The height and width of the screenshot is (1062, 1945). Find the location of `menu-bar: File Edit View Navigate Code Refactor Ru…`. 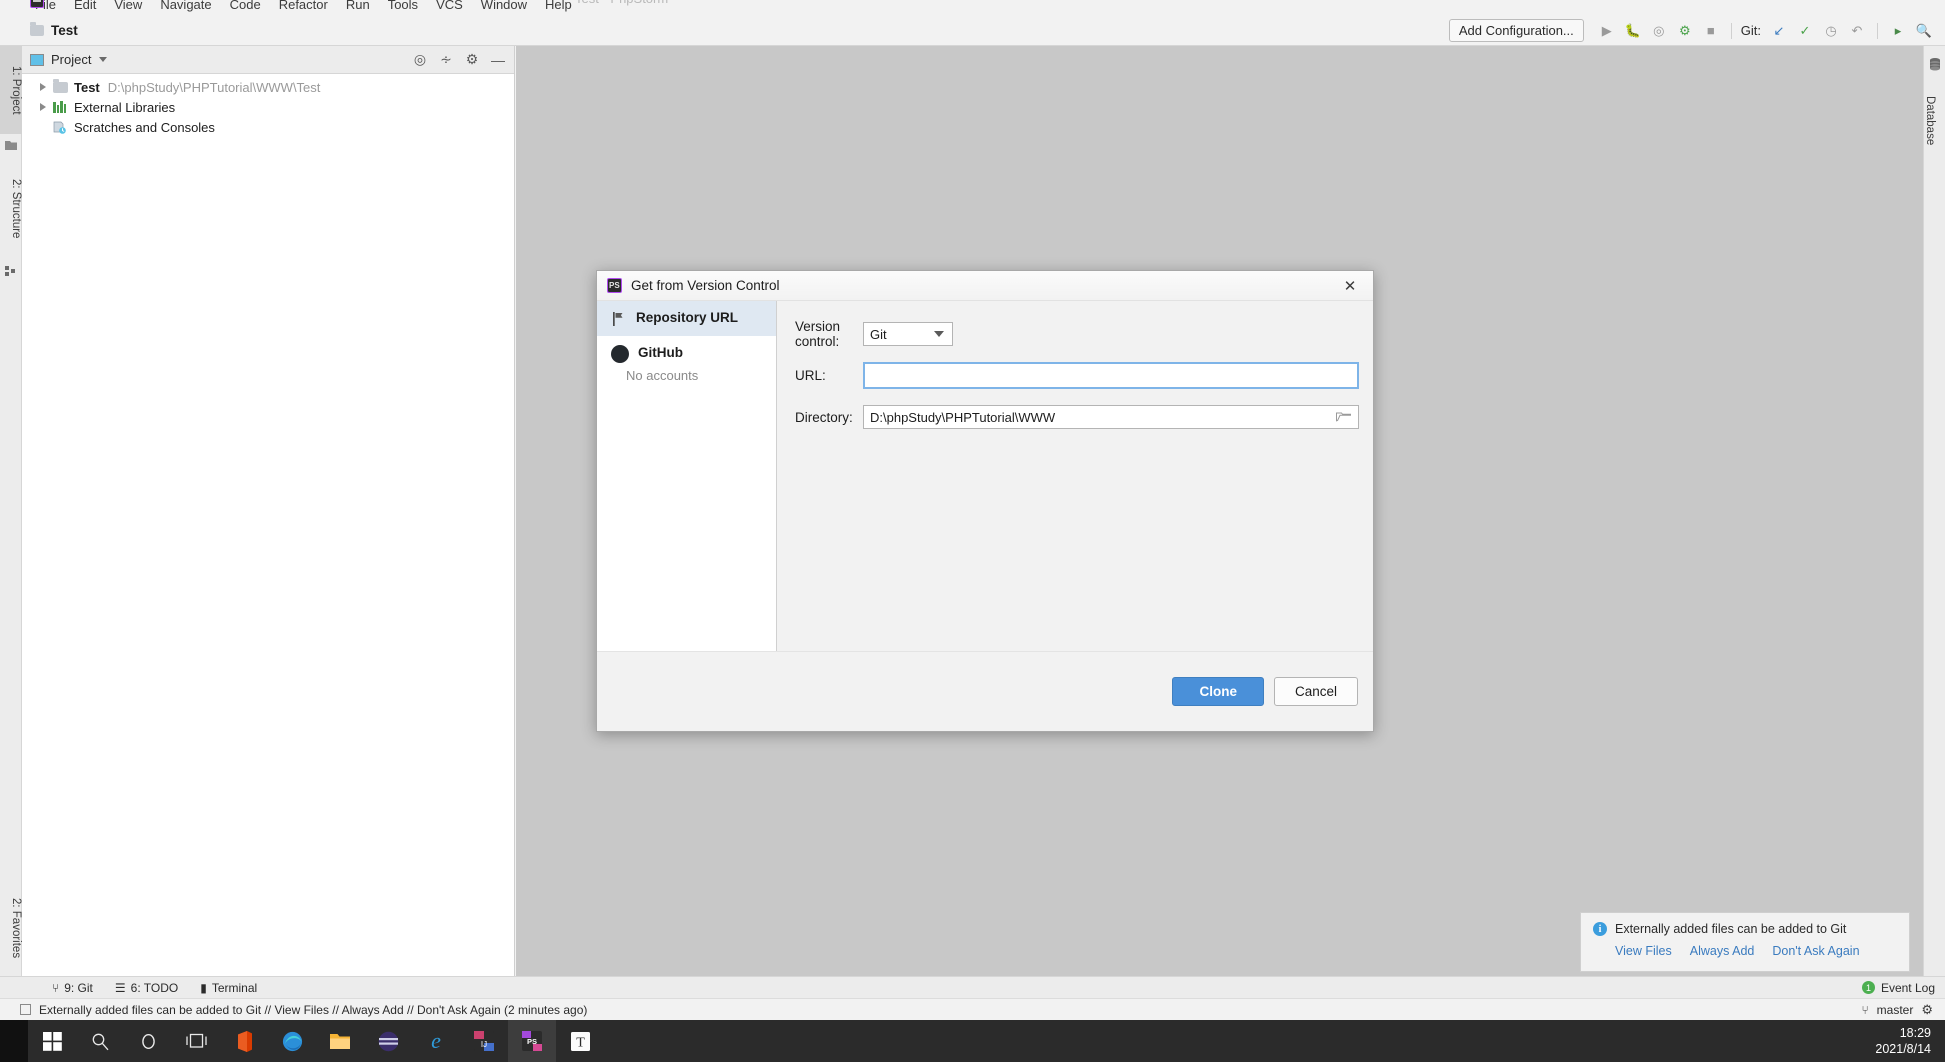

menu-bar: File Edit View Navigate Code Refactor Ru… is located at coordinates (972, 8).